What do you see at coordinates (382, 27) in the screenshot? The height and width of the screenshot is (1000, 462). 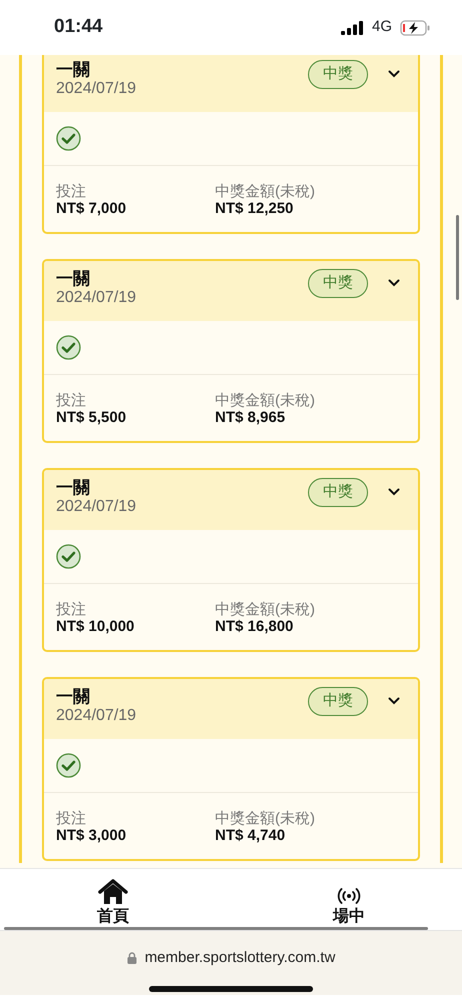 I see `network-label: 4G` at bounding box center [382, 27].